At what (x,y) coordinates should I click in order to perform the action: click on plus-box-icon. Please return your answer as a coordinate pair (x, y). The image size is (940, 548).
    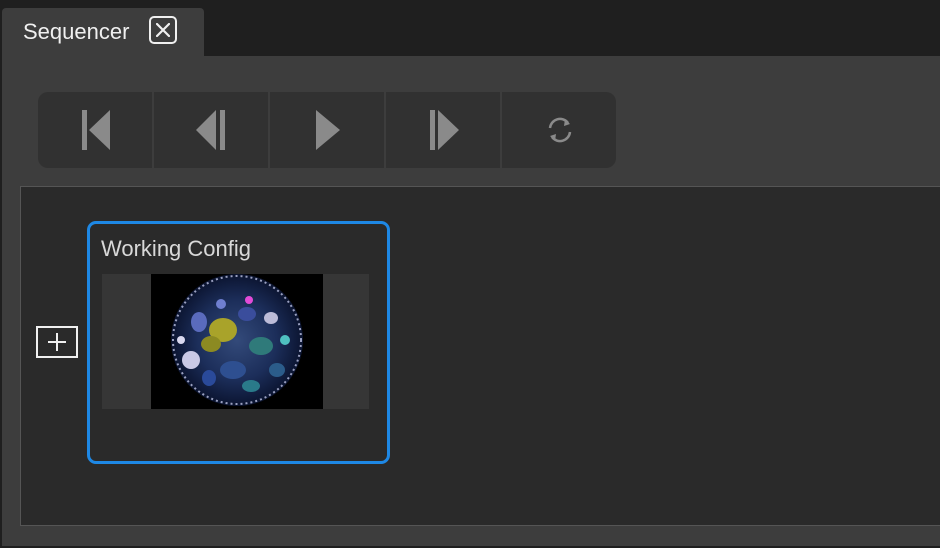
    Looking at the image, I should click on (57, 342).